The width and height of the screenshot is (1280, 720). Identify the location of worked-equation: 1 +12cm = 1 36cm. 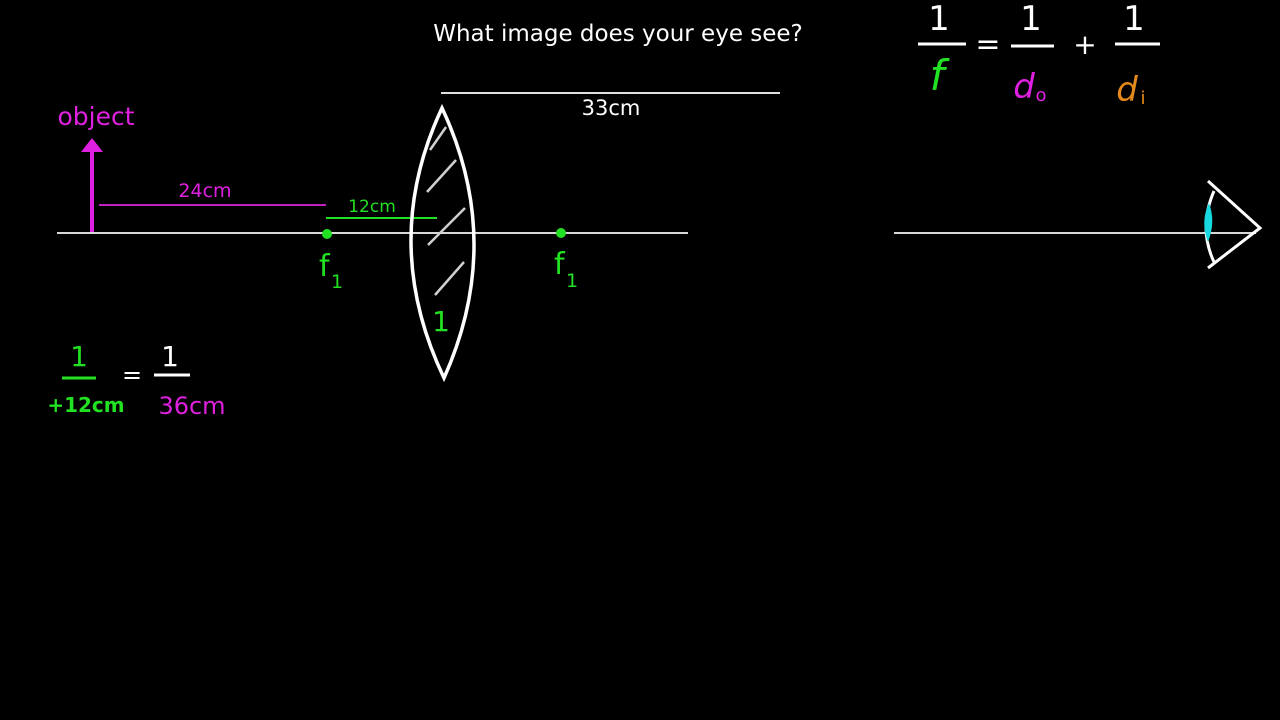
(136, 380).